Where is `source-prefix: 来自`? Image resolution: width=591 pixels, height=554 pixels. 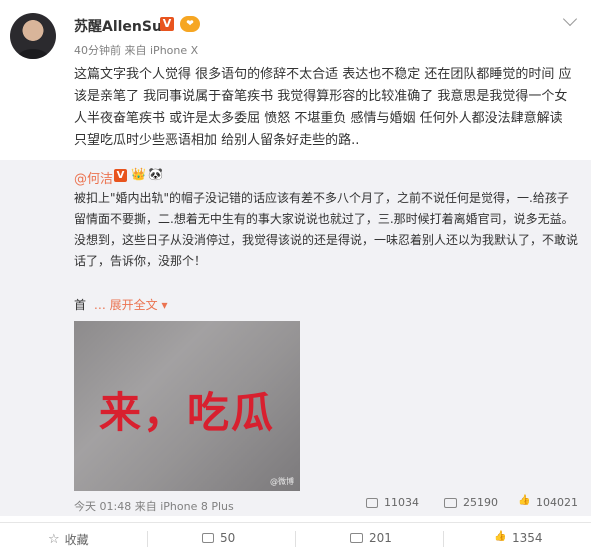
source-prefix: 来自 is located at coordinates (135, 50).